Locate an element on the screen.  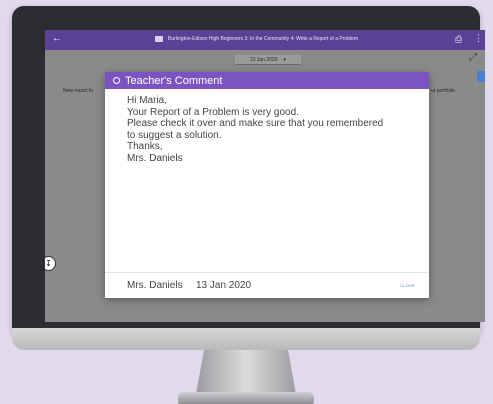
print-icon: ⎙ is located at coordinates (458, 39).